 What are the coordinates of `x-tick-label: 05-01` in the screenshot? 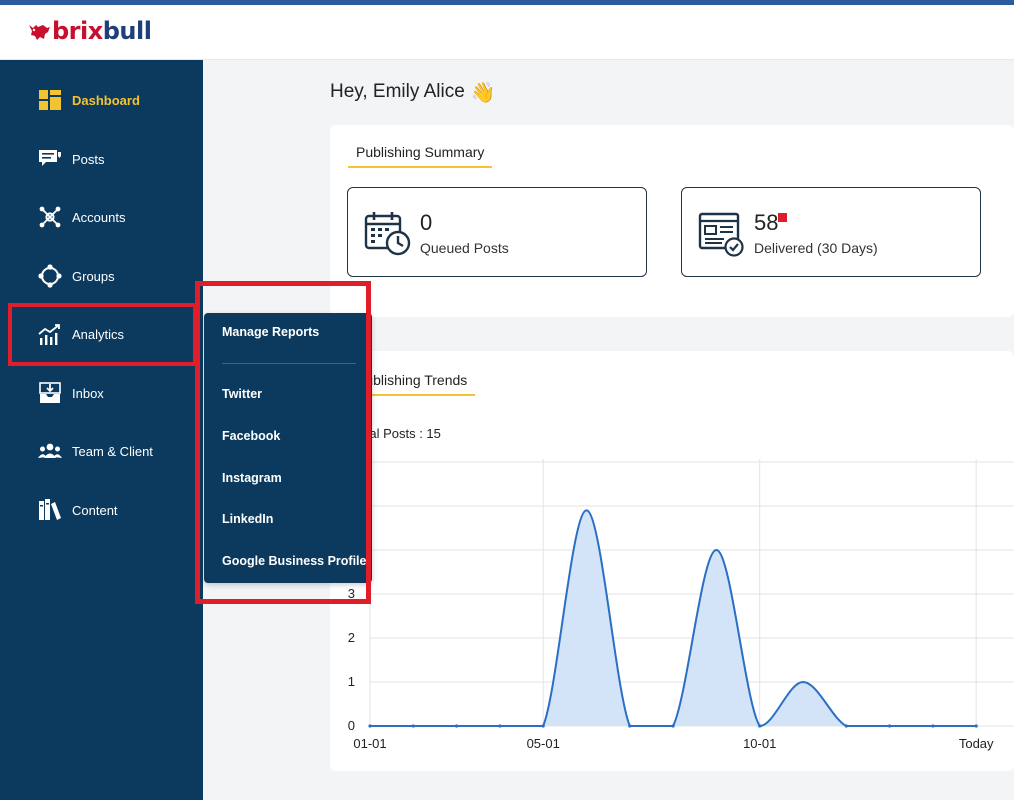 It's located at (543, 743).